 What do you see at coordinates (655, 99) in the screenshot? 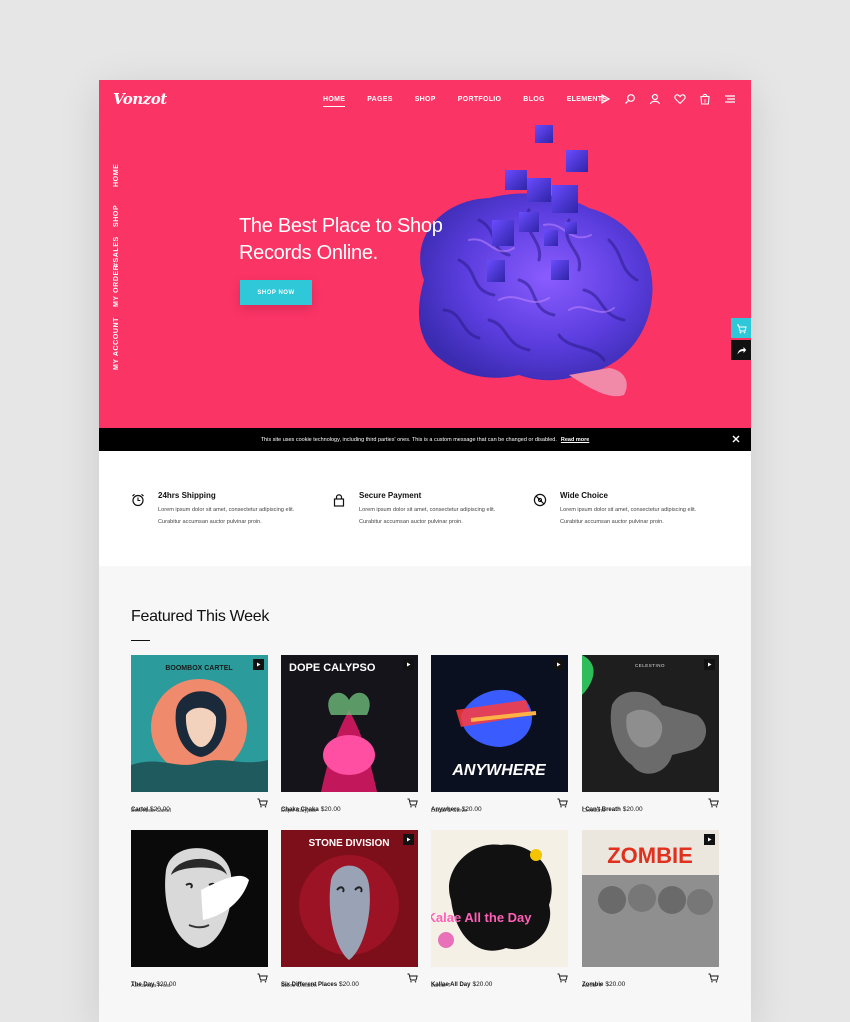
I see `user-icon` at bounding box center [655, 99].